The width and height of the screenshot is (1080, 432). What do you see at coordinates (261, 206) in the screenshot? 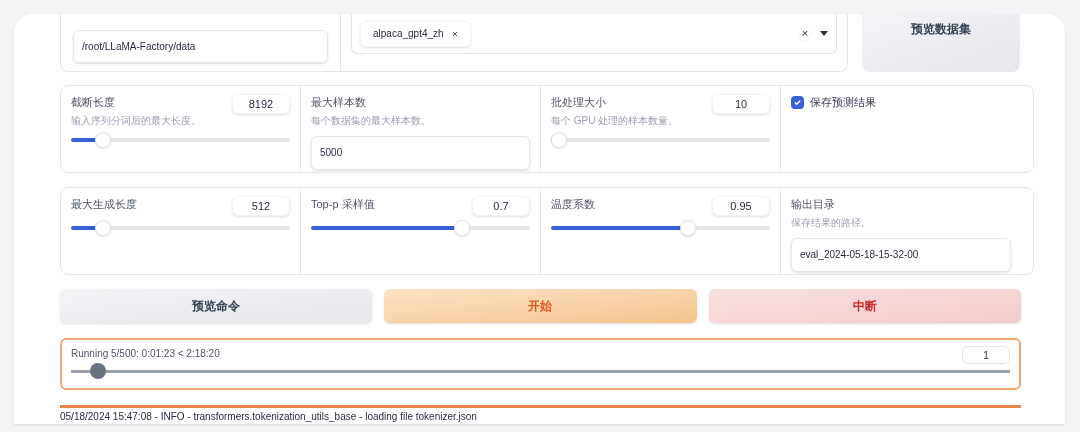
I see `number-field: 512` at bounding box center [261, 206].